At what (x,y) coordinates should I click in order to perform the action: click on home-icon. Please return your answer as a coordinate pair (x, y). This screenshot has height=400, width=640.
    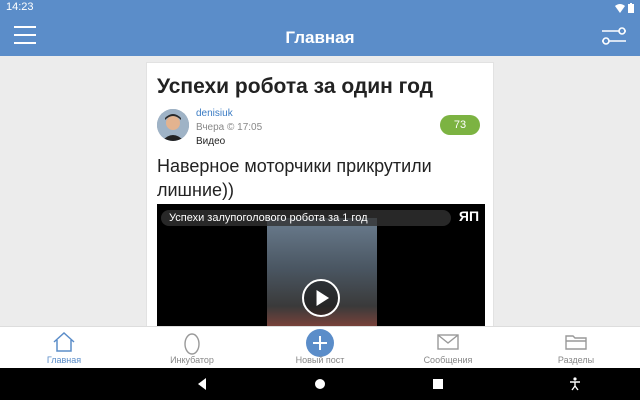
    Looking at the image, I should click on (64, 341).